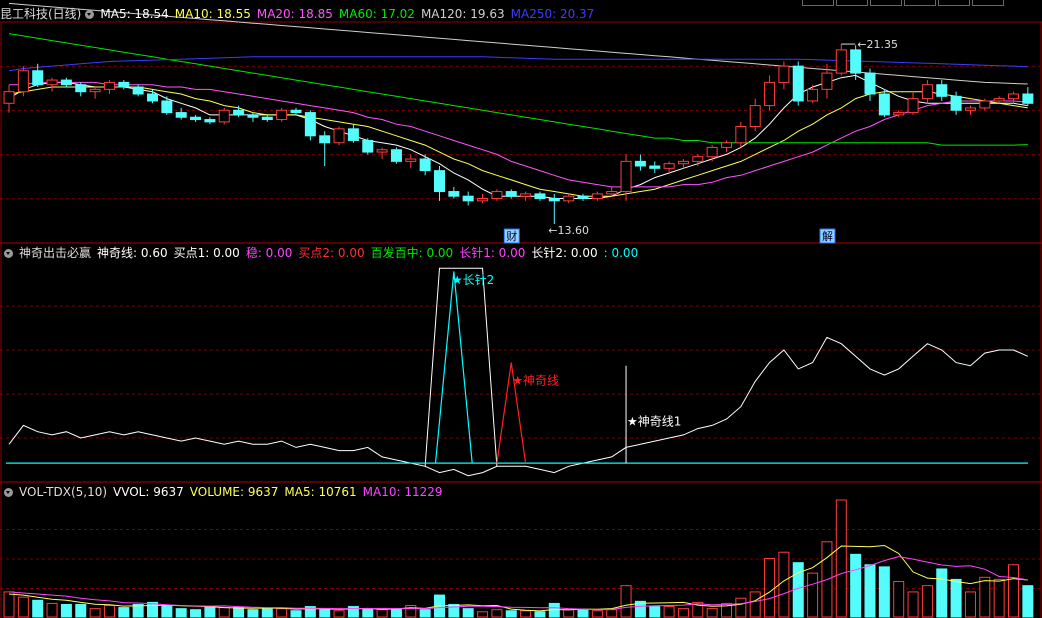 Image resolution: width=1042 pixels, height=618 pixels. What do you see at coordinates (376, 14) in the screenshot?
I see `ma-legend-value: MA60: 17.02` at bounding box center [376, 14].